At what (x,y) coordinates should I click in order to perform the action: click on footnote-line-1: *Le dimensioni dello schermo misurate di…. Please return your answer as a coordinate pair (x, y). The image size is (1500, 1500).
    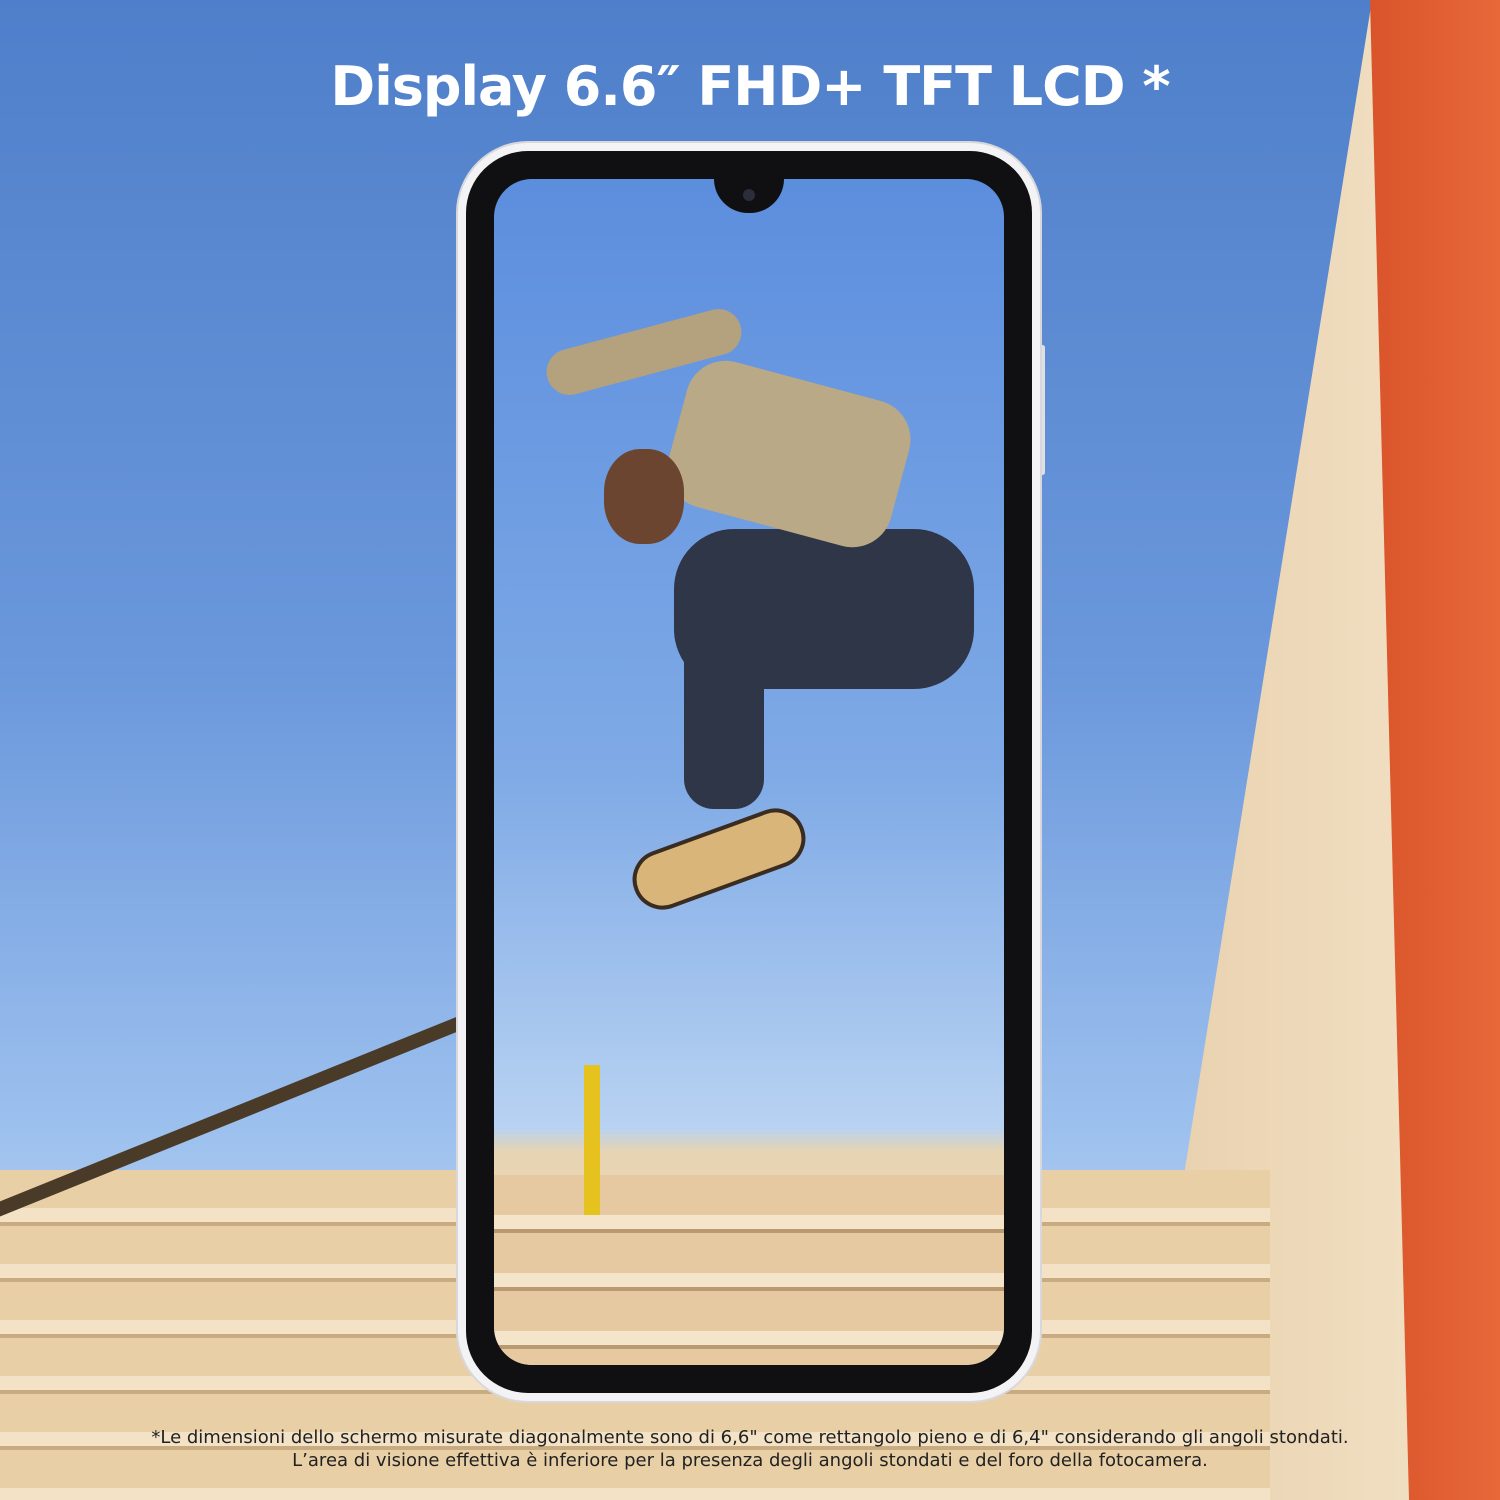
    Looking at the image, I should click on (750, 1437).